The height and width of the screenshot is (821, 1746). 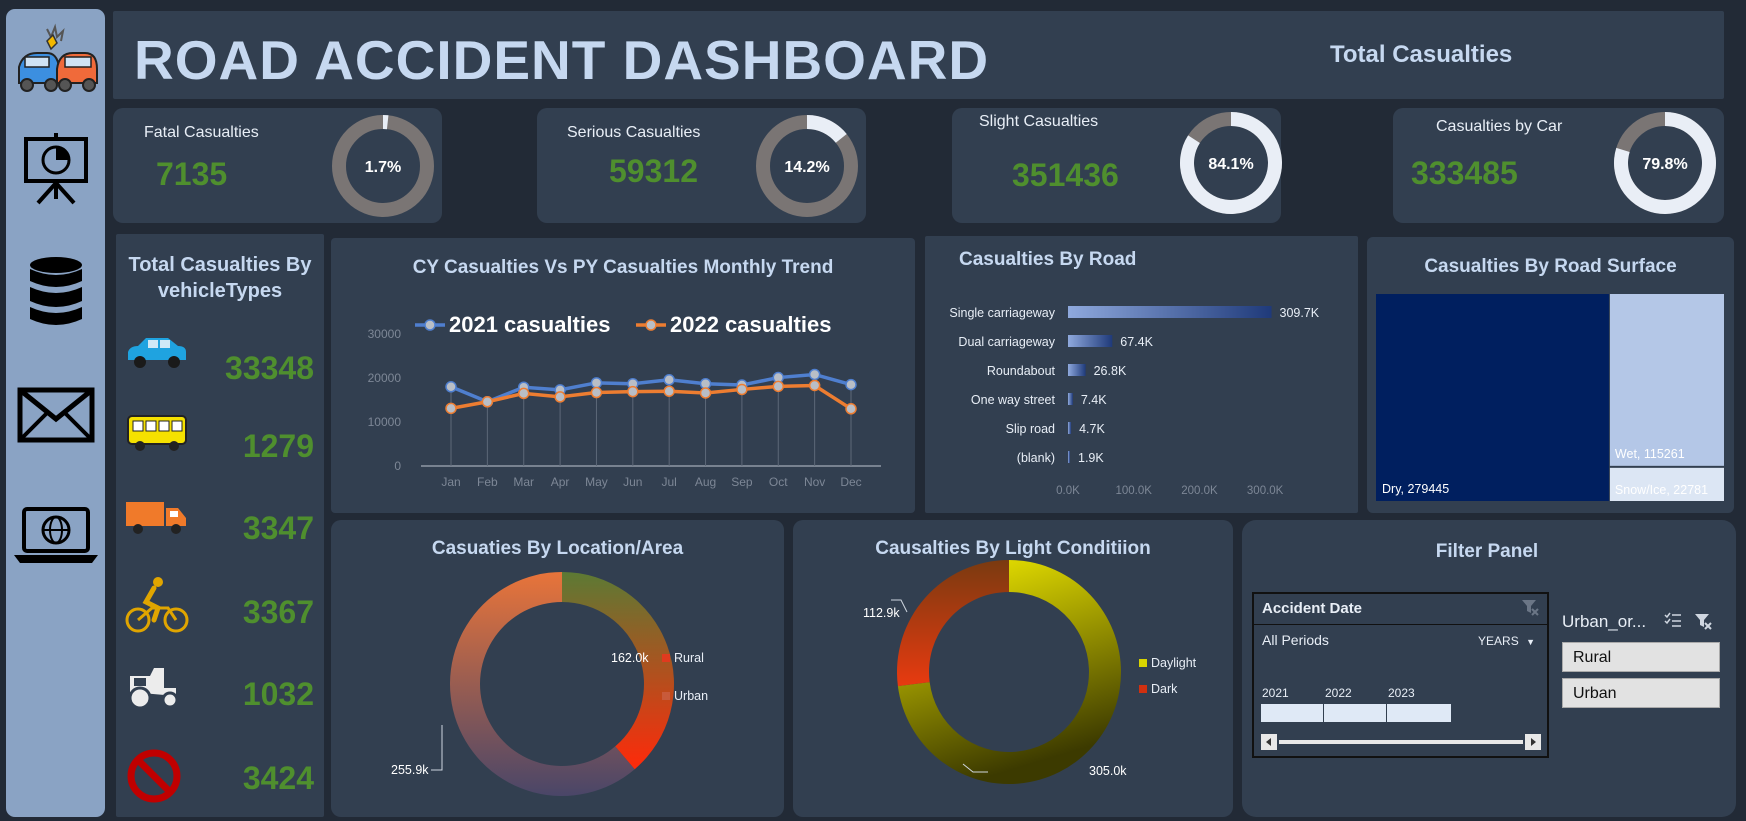 What do you see at coordinates (705, 482) in the screenshot?
I see `x-tick-label: Aug` at bounding box center [705, 482].